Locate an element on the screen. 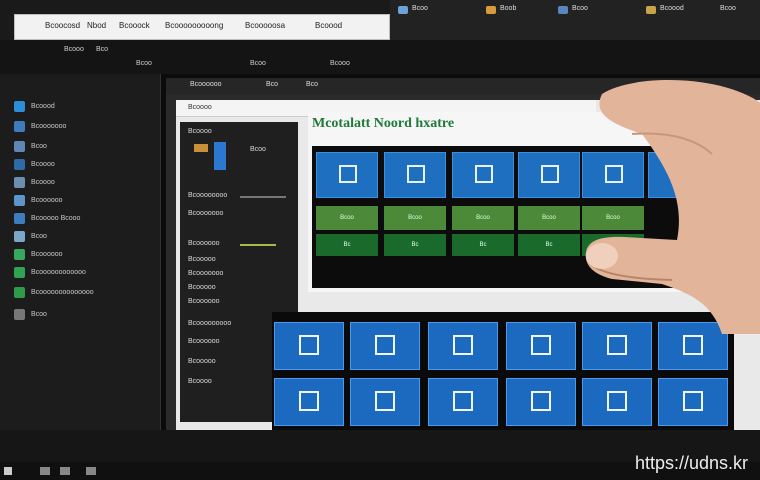 The width and height of the screenshot is (760, 480). panel-label: Bcoooooooo is located at coordinates (207, 195).